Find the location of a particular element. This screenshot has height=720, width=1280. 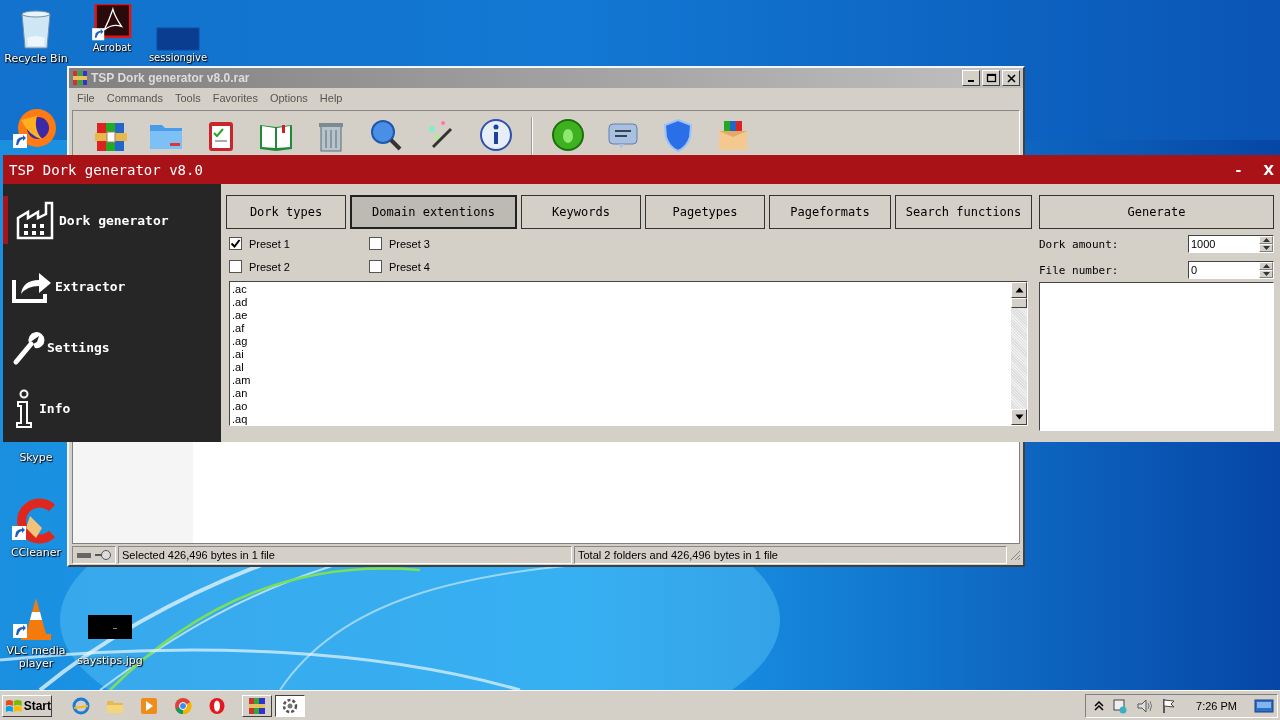

sidebar-item: Dork generator is located at coordinates (112, 220).